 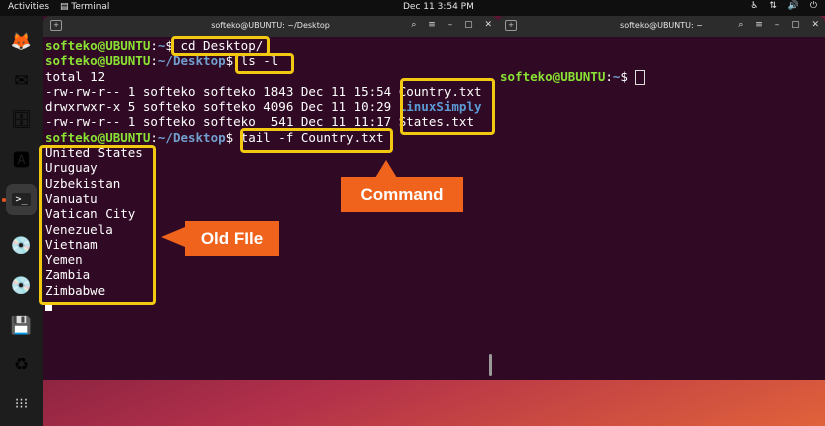 I want to click on trash-icon: ♻, so click(x=21, y=364).